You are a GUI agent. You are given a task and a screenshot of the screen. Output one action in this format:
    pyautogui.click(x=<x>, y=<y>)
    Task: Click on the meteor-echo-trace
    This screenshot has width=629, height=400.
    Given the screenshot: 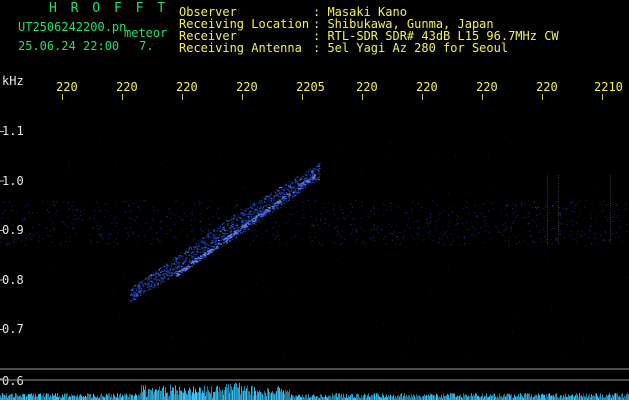 What is the action you would take?
    pyautogui.click(x=225, y=233)
    